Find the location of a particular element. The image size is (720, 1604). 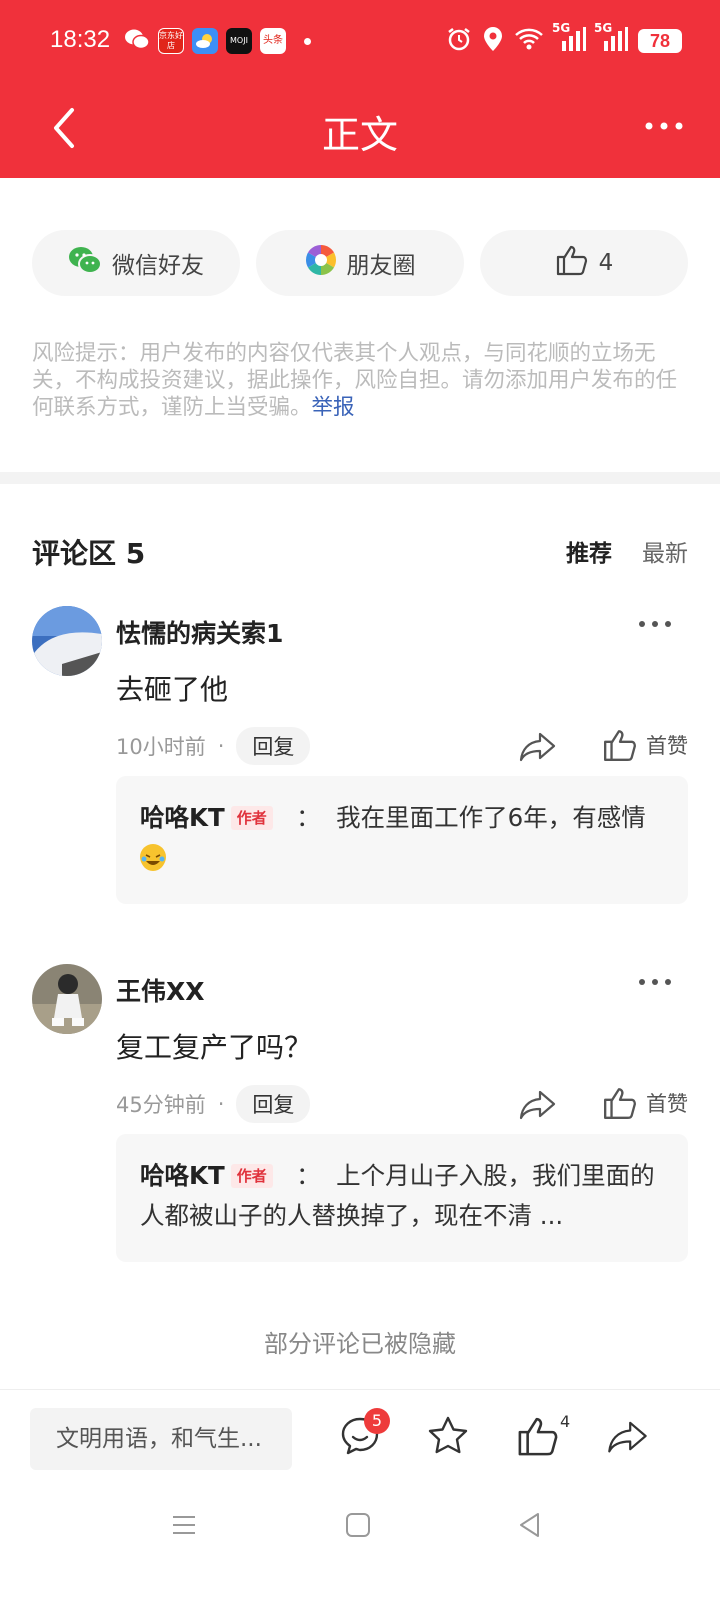

status-app-icons: 京东好店 MOJI 头条 is located at coordinates (217, 41).